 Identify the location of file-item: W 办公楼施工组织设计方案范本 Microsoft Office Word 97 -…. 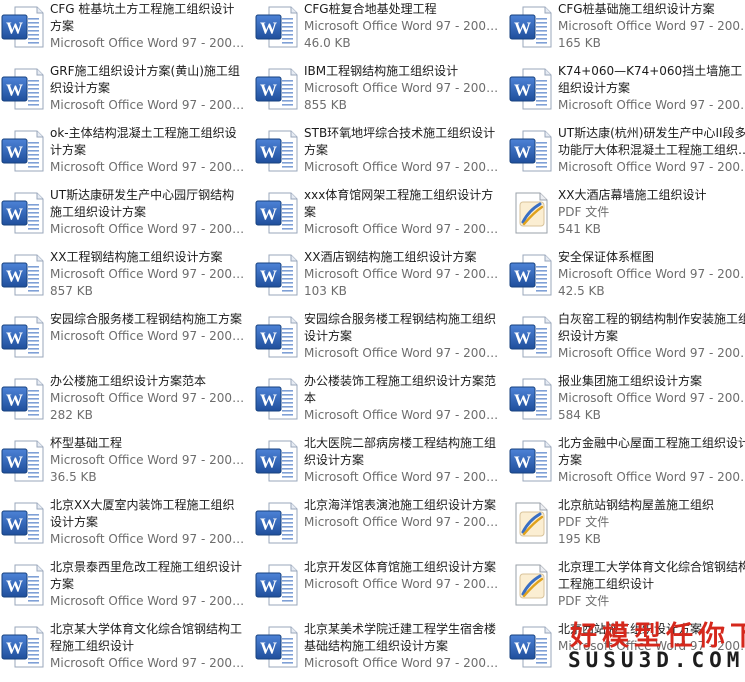
(125, 403).